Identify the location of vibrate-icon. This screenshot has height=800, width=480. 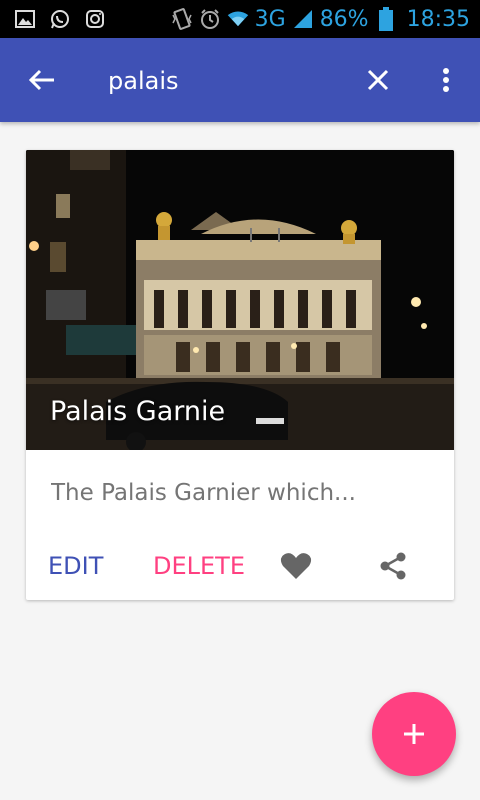
(182, 19).